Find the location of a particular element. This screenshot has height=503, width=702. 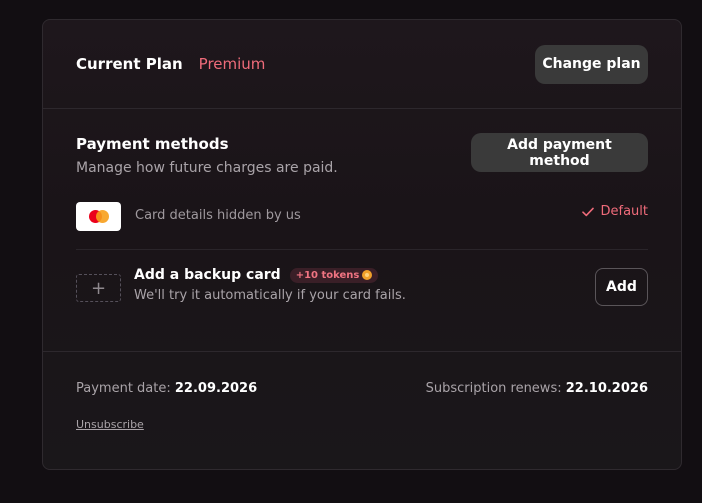

payment-methods-title: Payment methods is located at coordinates (152, 144).